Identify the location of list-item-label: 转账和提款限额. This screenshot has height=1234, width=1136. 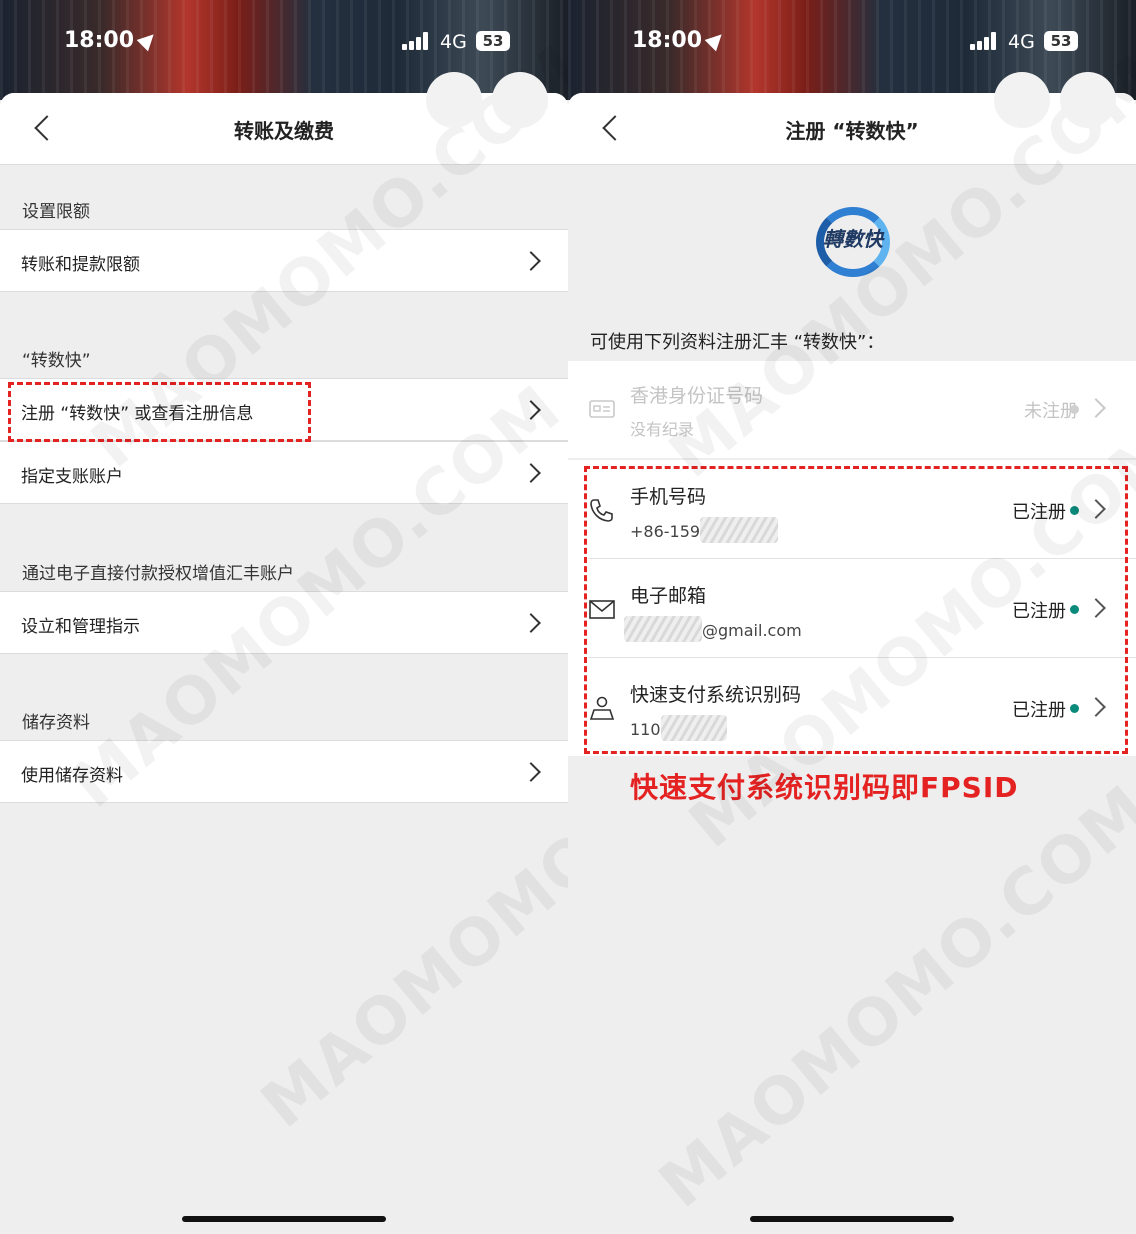
(80, 265).